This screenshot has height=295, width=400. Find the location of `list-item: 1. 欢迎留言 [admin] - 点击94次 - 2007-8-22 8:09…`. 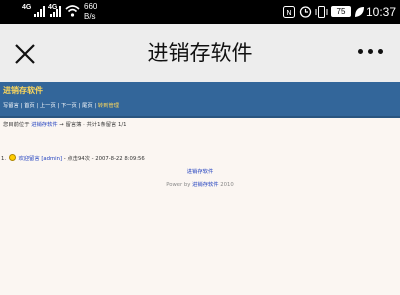

list-item: 1. 欢迎留言 [admin] - 点击94次 - 2007-8-22 8:09… is located at coordinates (73, 158).